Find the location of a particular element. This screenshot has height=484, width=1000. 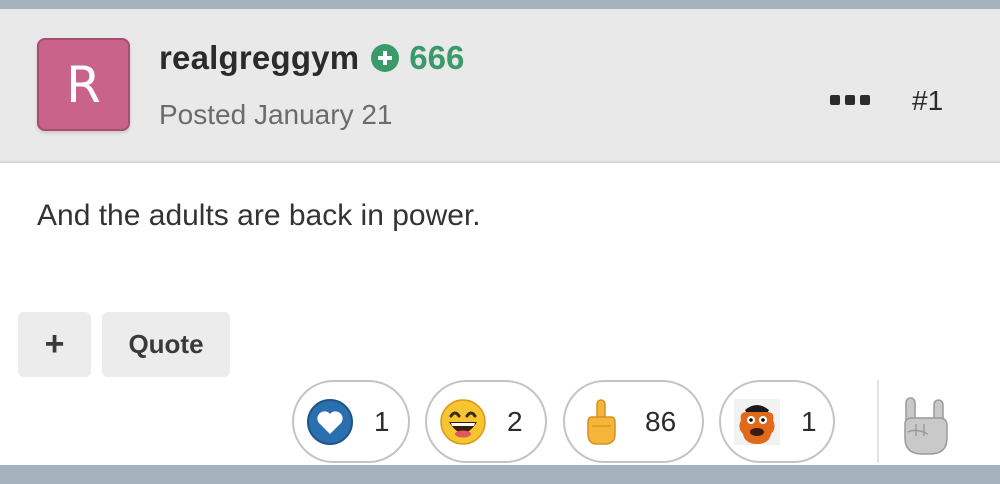

post-number-link: #1 is located at coordinates (927, 101).